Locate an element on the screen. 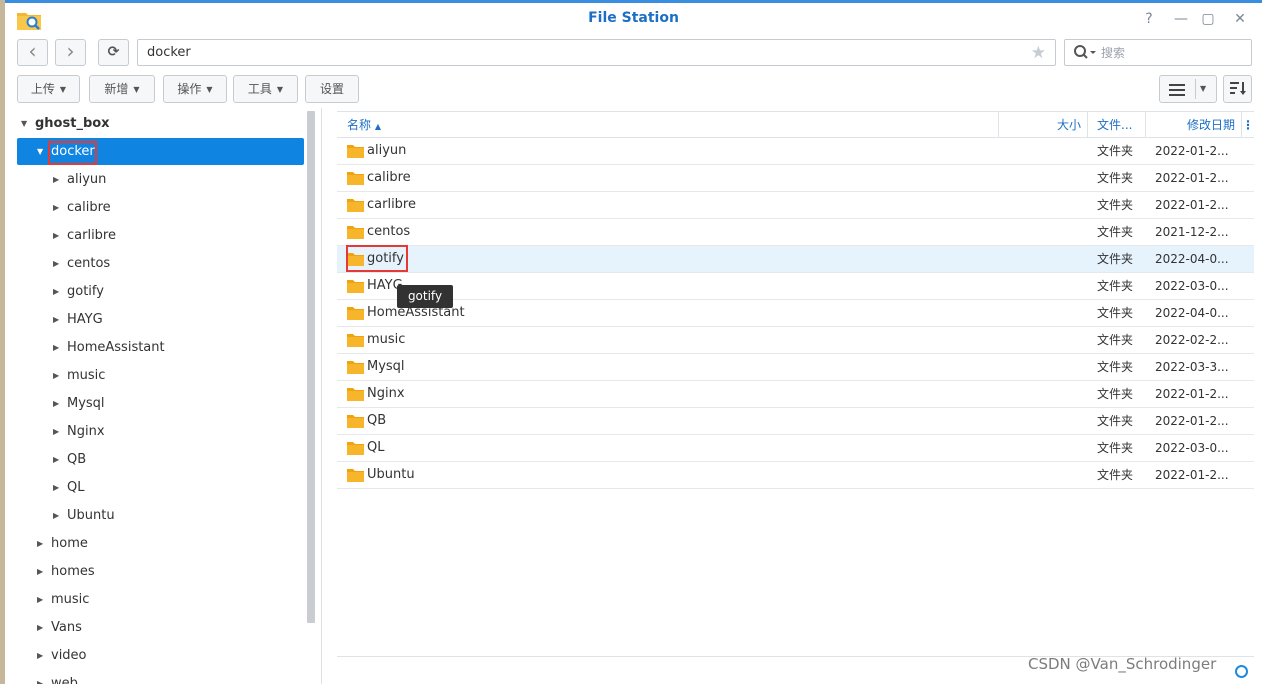 This screenshot has height=684, width=1262. current-path: docker is located at coordinates (169, 52).